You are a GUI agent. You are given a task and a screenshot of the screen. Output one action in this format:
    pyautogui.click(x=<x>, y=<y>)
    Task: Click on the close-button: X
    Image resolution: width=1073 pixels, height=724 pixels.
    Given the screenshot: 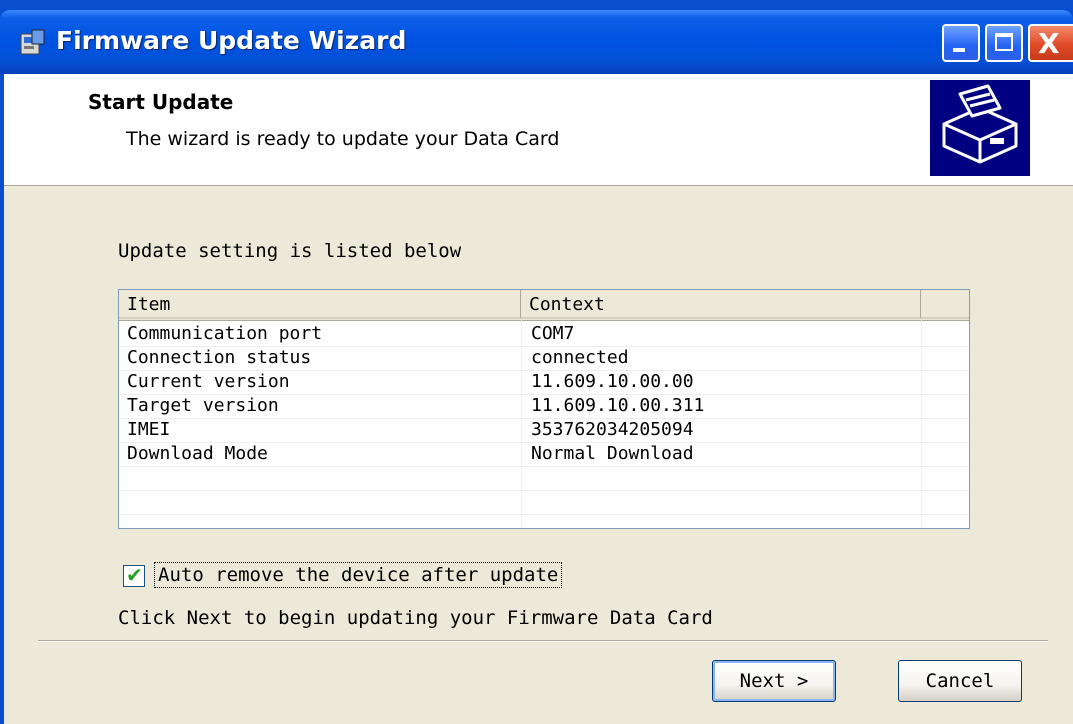 What is the action you would take?
    pyautogui.click(x=1050, y=43)
    